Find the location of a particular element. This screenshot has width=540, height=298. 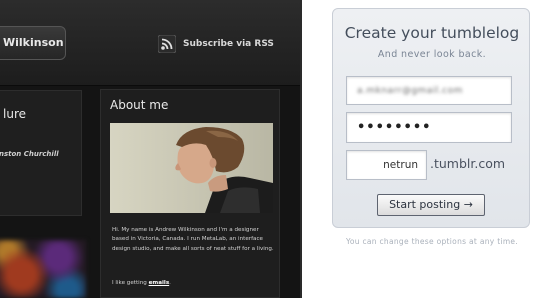

profile-photo-image is located at coordinates (191, 168).